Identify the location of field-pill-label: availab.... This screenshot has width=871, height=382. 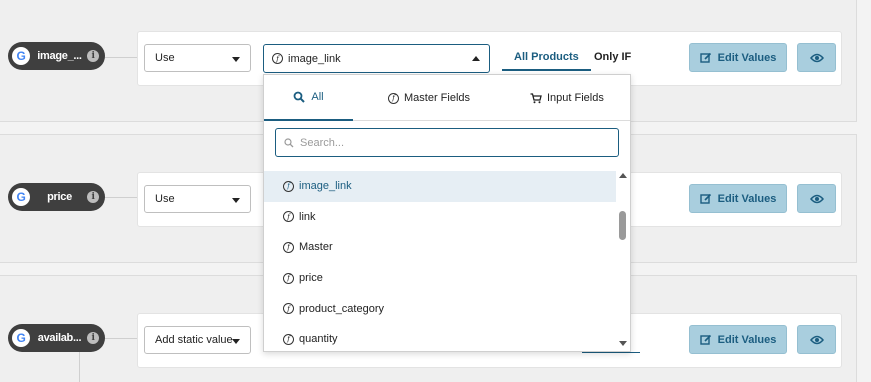
(59, 338).